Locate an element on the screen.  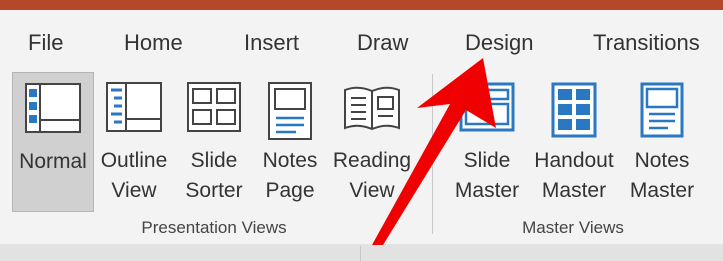
handout-master-button: Handout Master is located at coordinates (574, 142).